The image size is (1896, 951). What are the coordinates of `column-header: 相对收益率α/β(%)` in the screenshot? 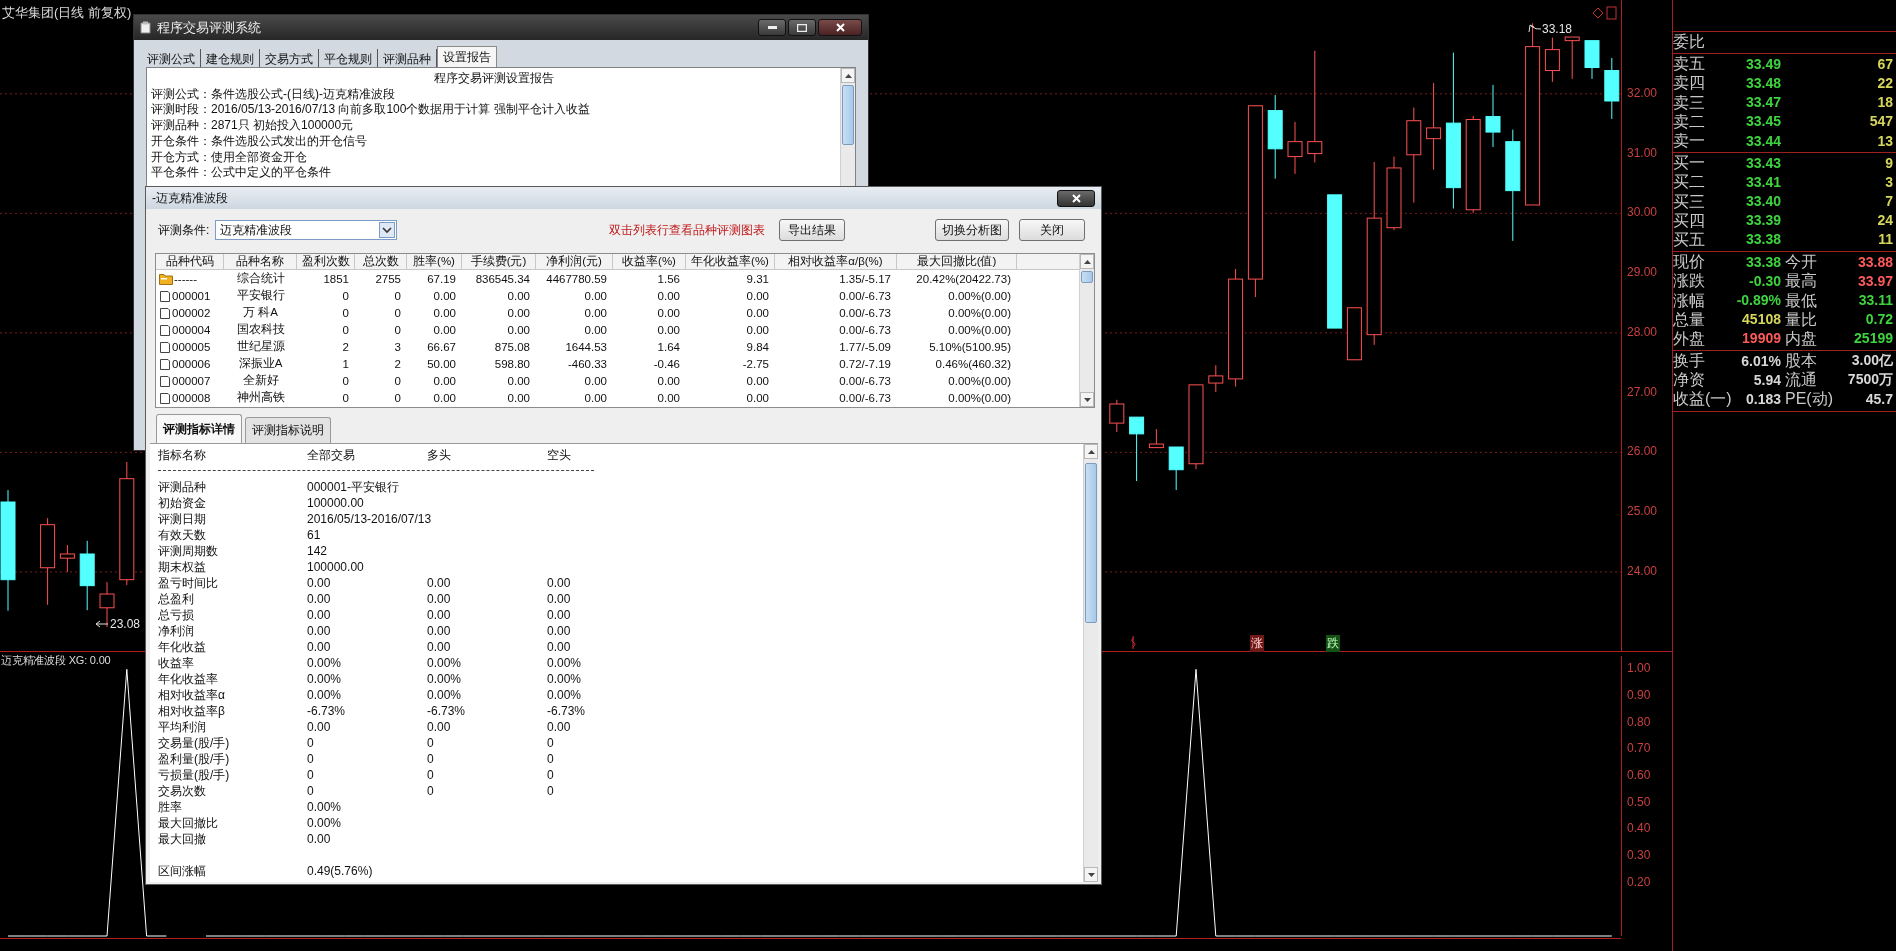 It's located at (836, 261).